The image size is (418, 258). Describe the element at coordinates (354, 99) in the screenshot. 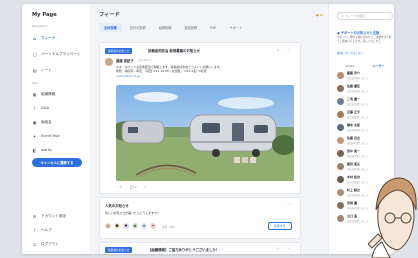

I see `user-name: 三宅 優一` at that location.